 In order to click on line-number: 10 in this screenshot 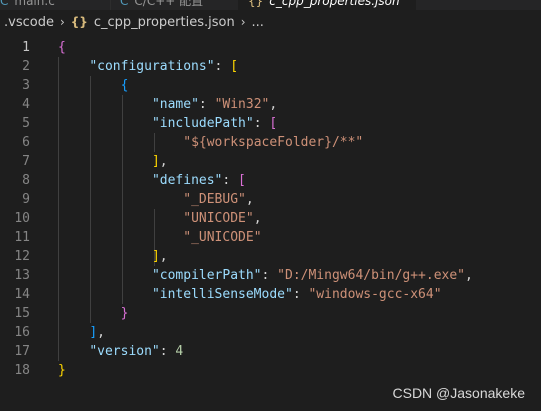, I will do `click(22, 218)`.